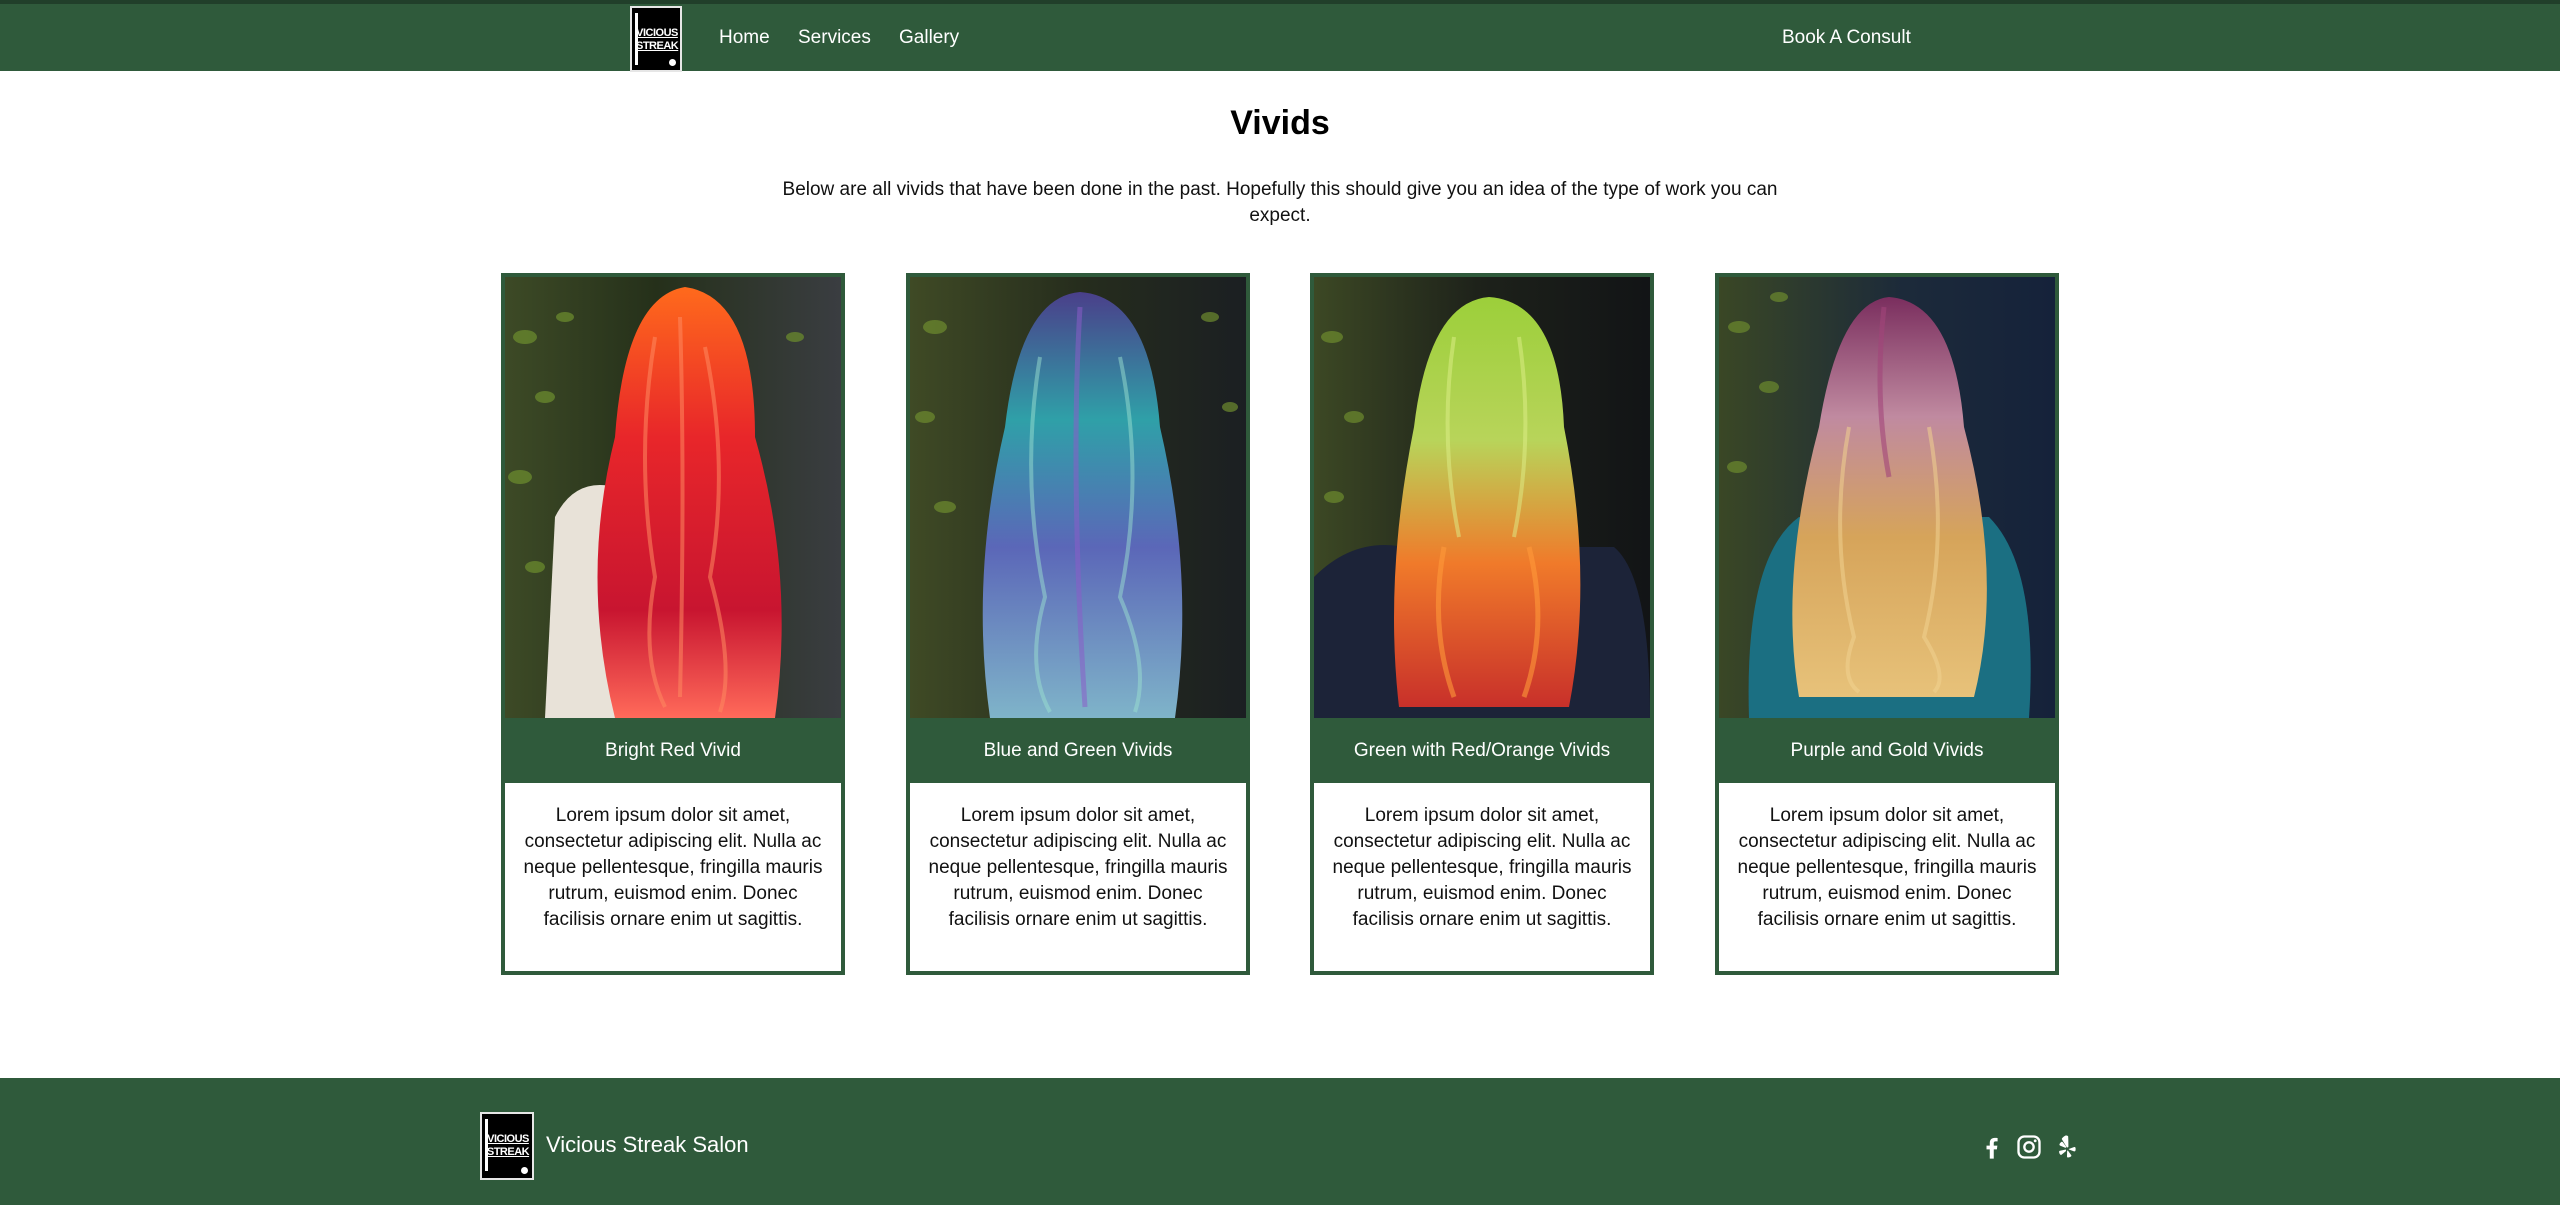  What do you see at coordinates (1992, 1147) in the screenshot?
I see `facebook-icon` at bounding box center [1992, 1147].